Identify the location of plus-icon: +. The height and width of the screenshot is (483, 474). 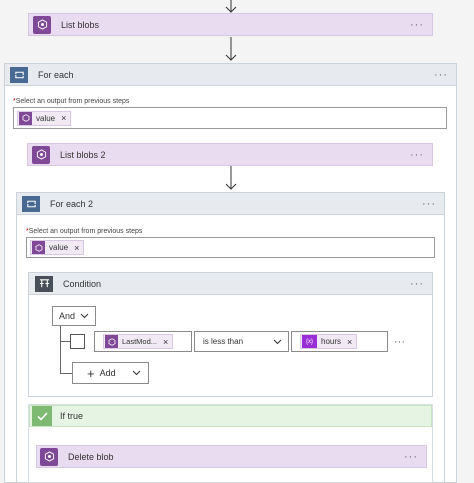
(91, 373).